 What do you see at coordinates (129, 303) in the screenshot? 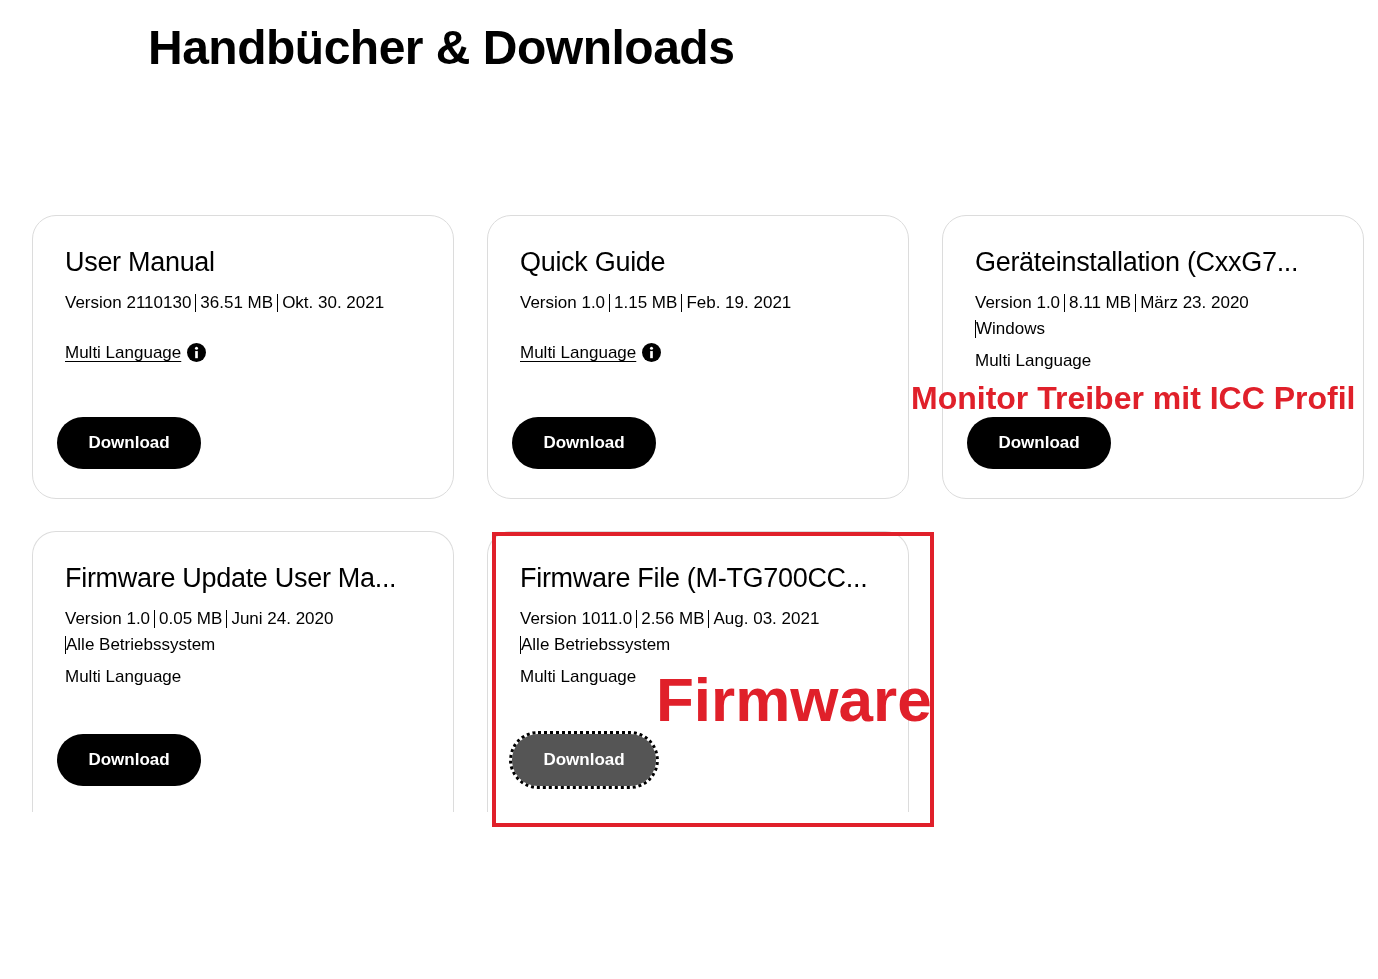
I see `file-info: Version 2110130` at bounding box center [129, 303].